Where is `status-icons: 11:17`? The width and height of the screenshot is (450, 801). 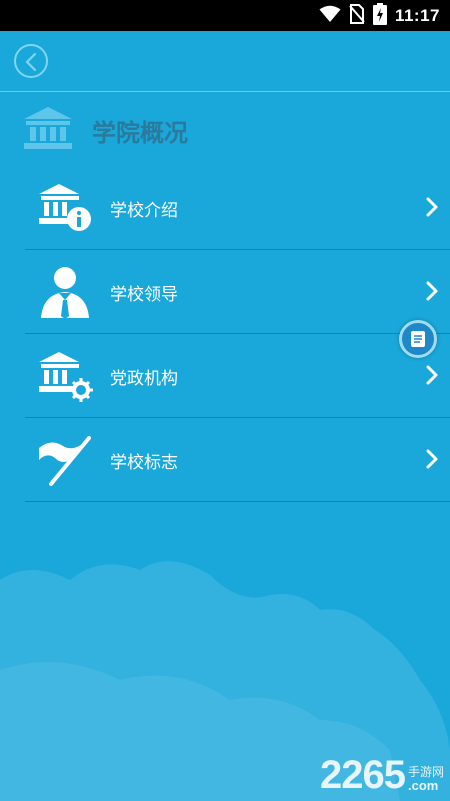
status-icons: 11:17 is located at coordinates (379, 15).